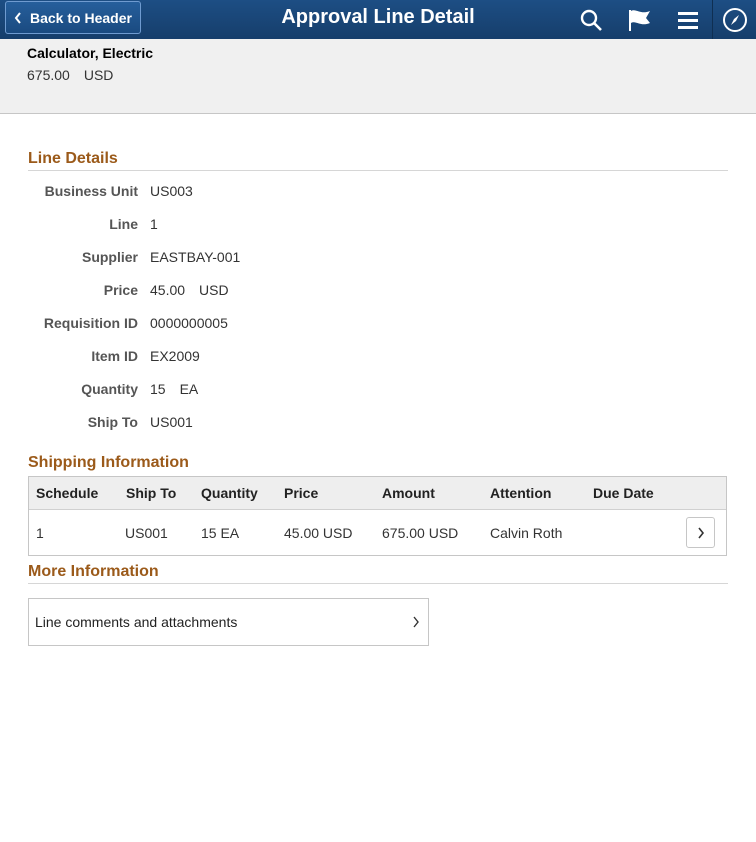  I want to click on detail-label: Ship To, so click(112, 422).